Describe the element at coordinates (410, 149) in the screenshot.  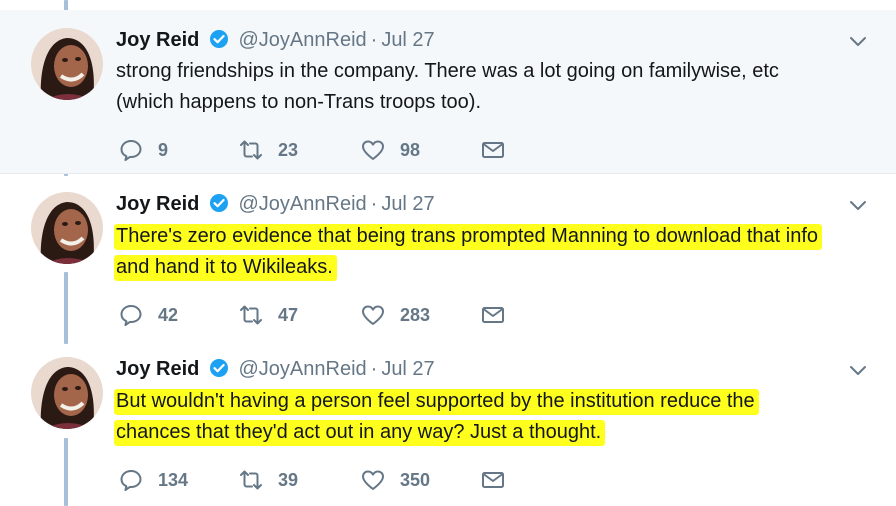
I see `like-count: 98` at that location.